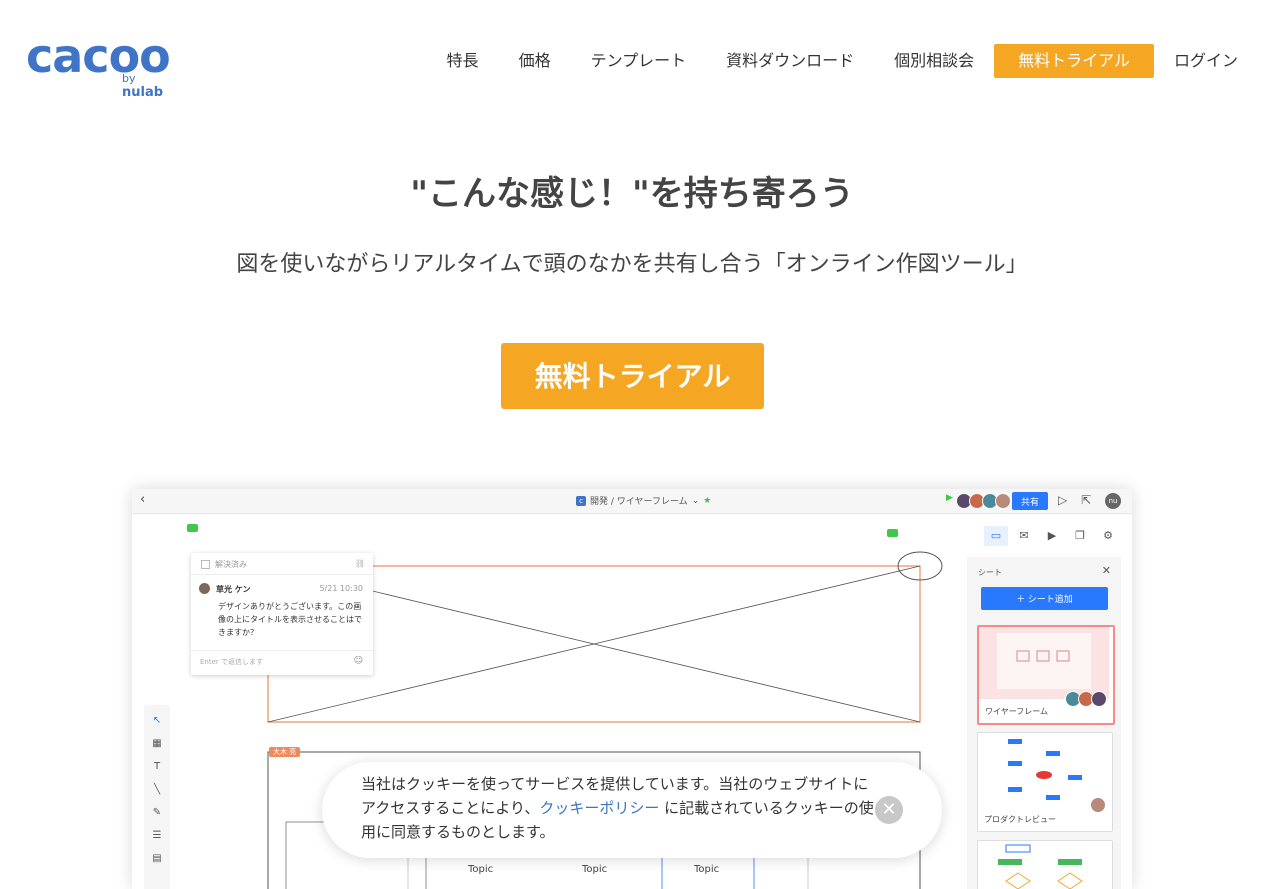  What do you see at coordinates (360, 563) in the screenshot?
I see `link-icon: ⛓` at bounding box center [360, 563].